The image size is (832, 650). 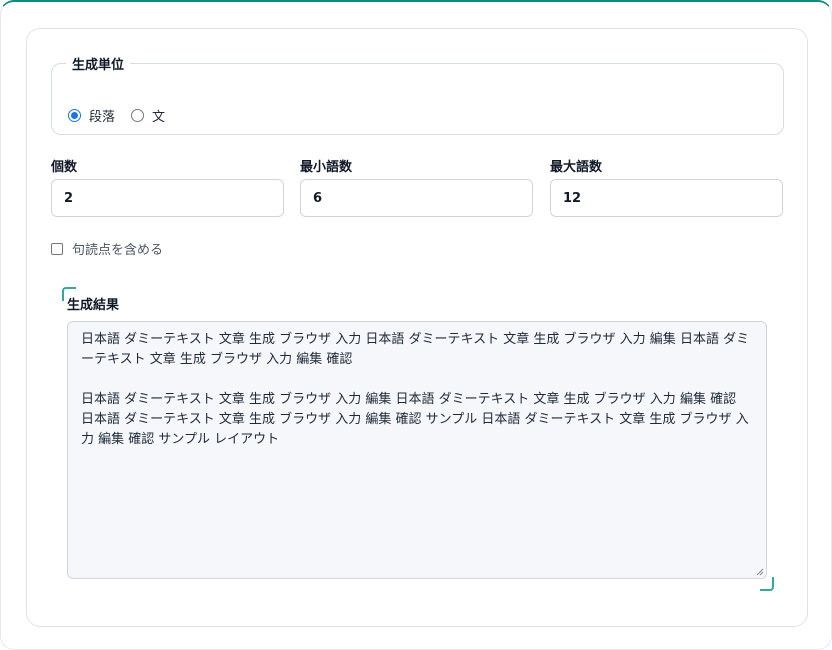 What do you see at coordinates (417, 94) in the screenshot?
I see `unit-fieldset: 生成単位 段落 文` at bounding box center [417, 94].